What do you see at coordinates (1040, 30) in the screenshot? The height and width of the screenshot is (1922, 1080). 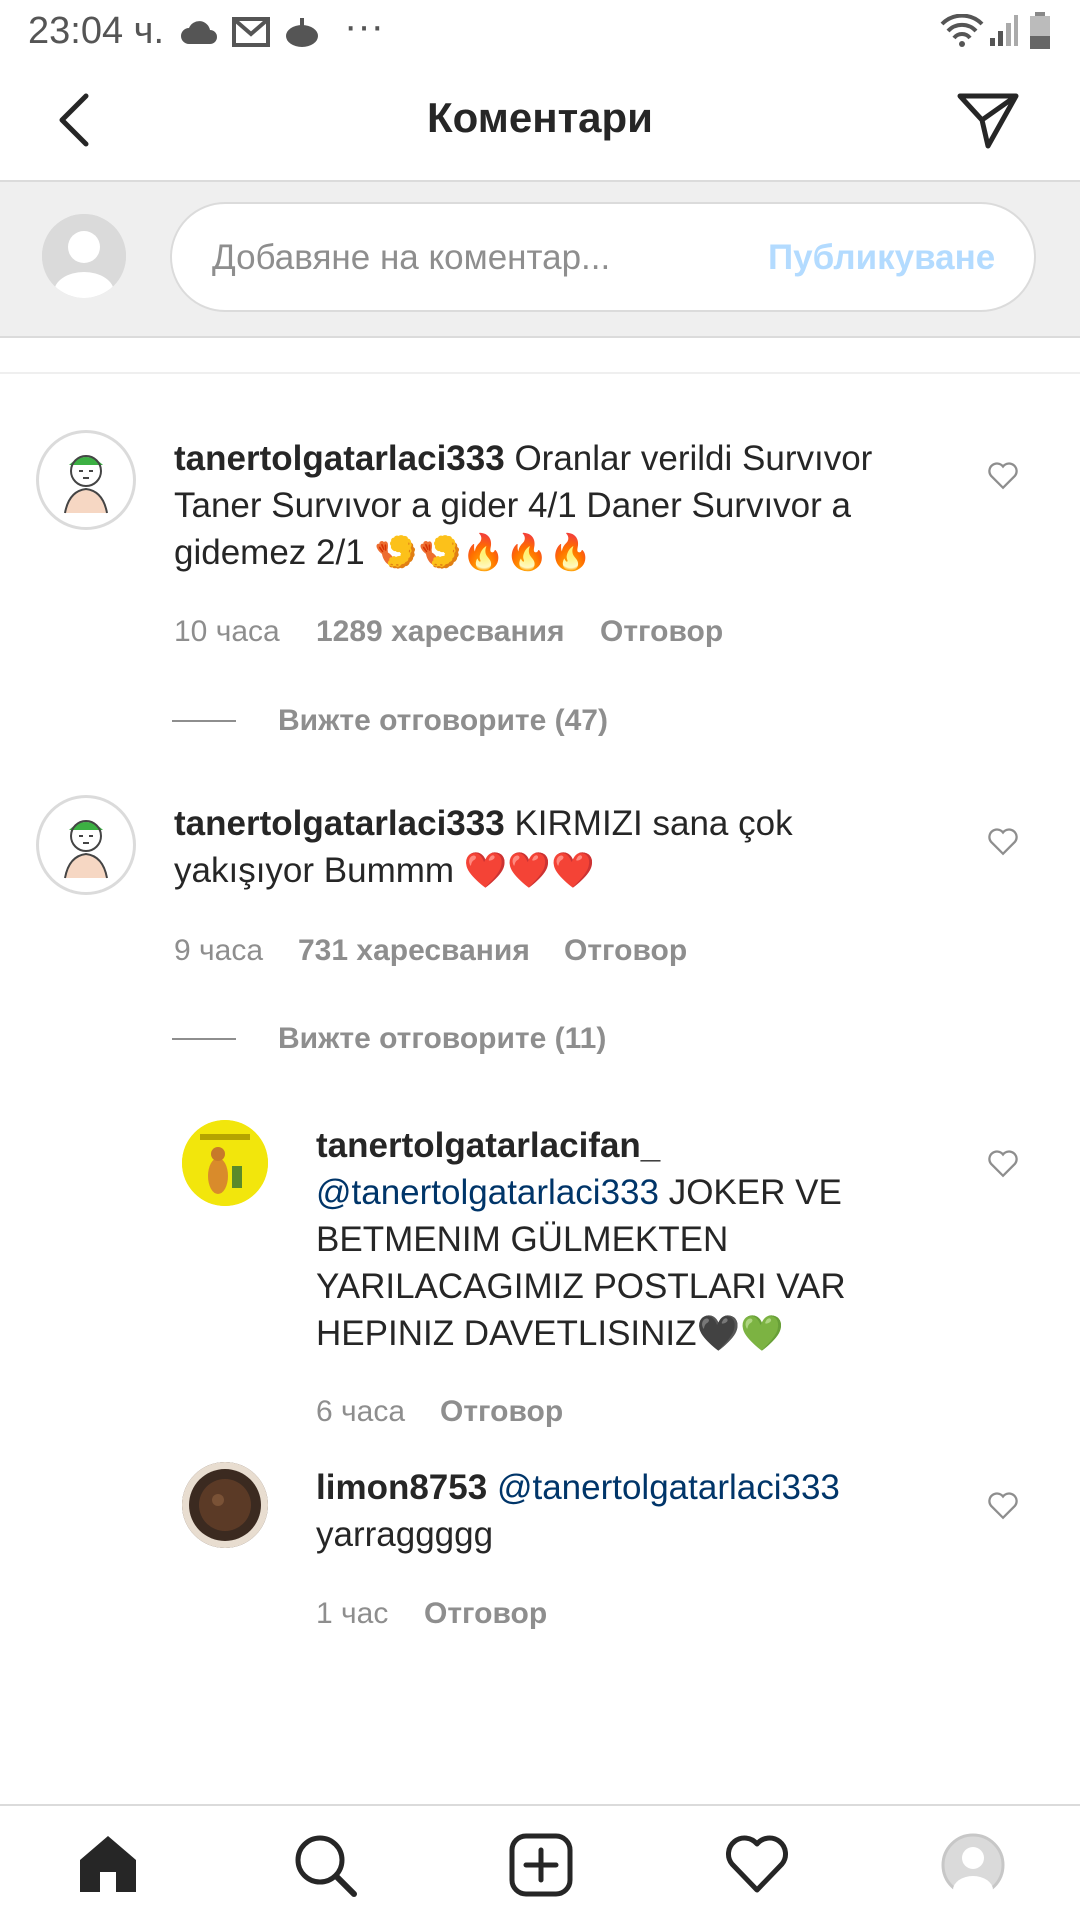 I see `battery-icon` at bounding box center [1040, 30].